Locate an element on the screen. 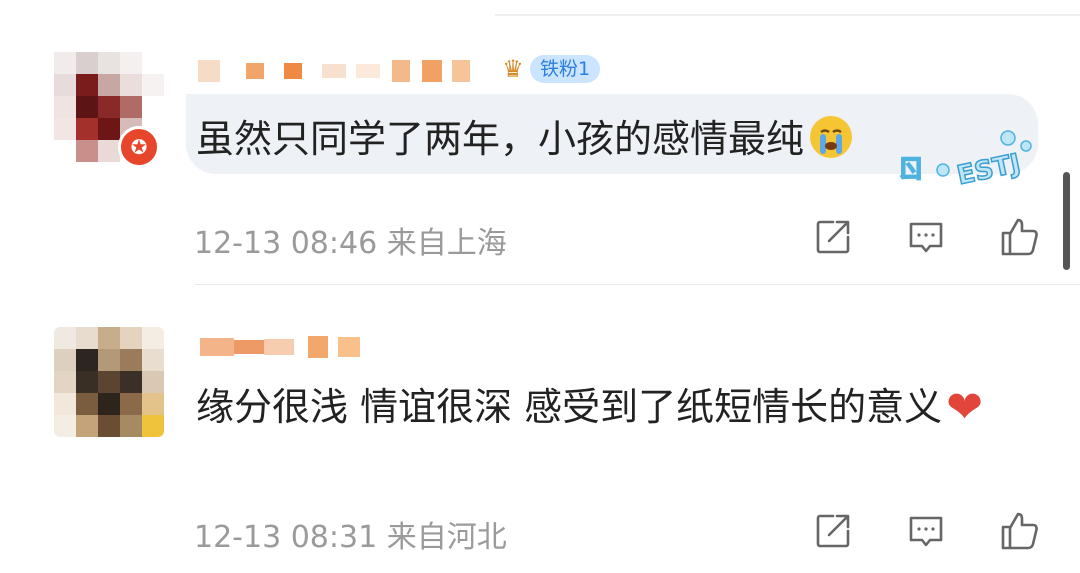 This screenshot has height=573, width=1080. sticker-text: ESTJ is located at coordinates (988, 167).